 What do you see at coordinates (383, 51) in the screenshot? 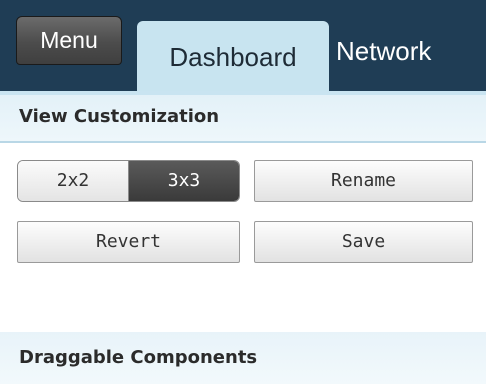
I see `tab-network: Network` at bounding box center [383, 51].